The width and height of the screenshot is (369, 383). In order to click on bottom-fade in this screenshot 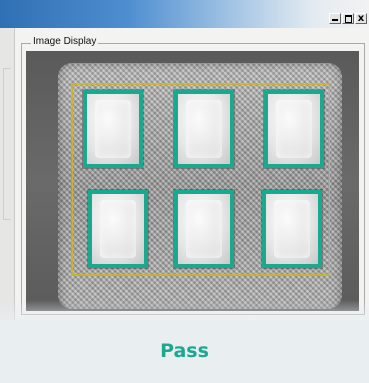, I will do `click(184, 315)`.